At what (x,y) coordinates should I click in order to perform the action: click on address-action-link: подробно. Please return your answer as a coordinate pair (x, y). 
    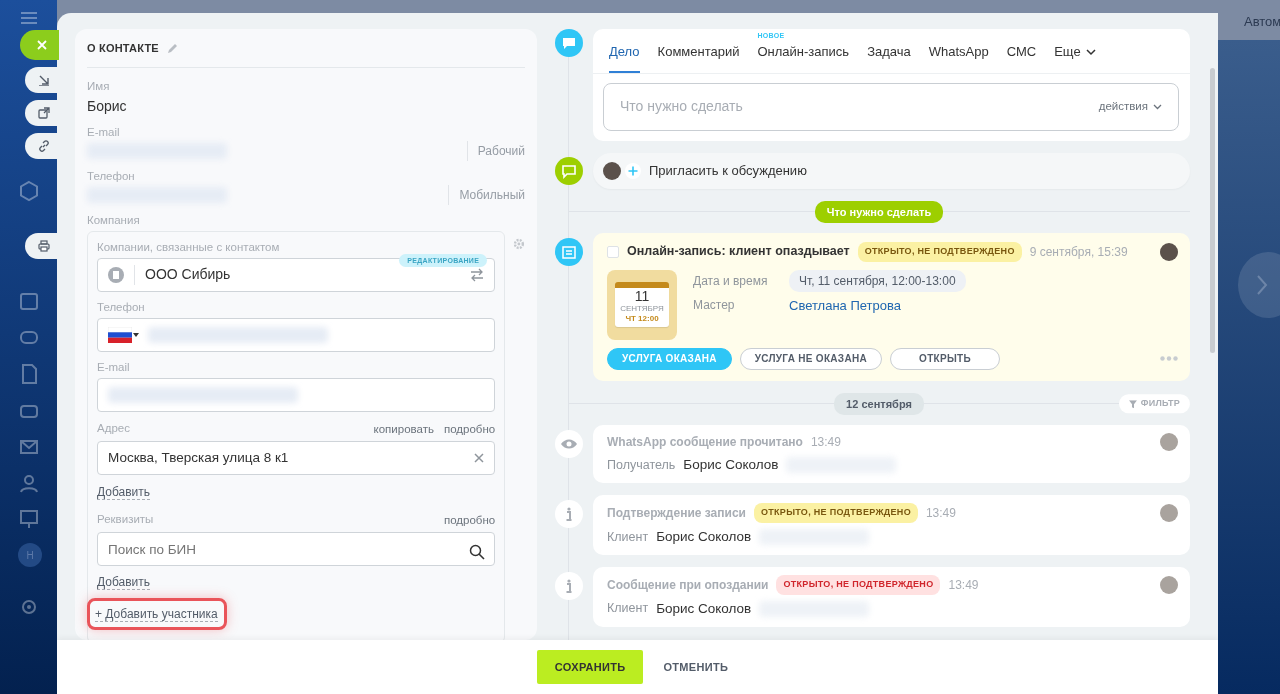
    Looking at the image, I should click on (469, 428).